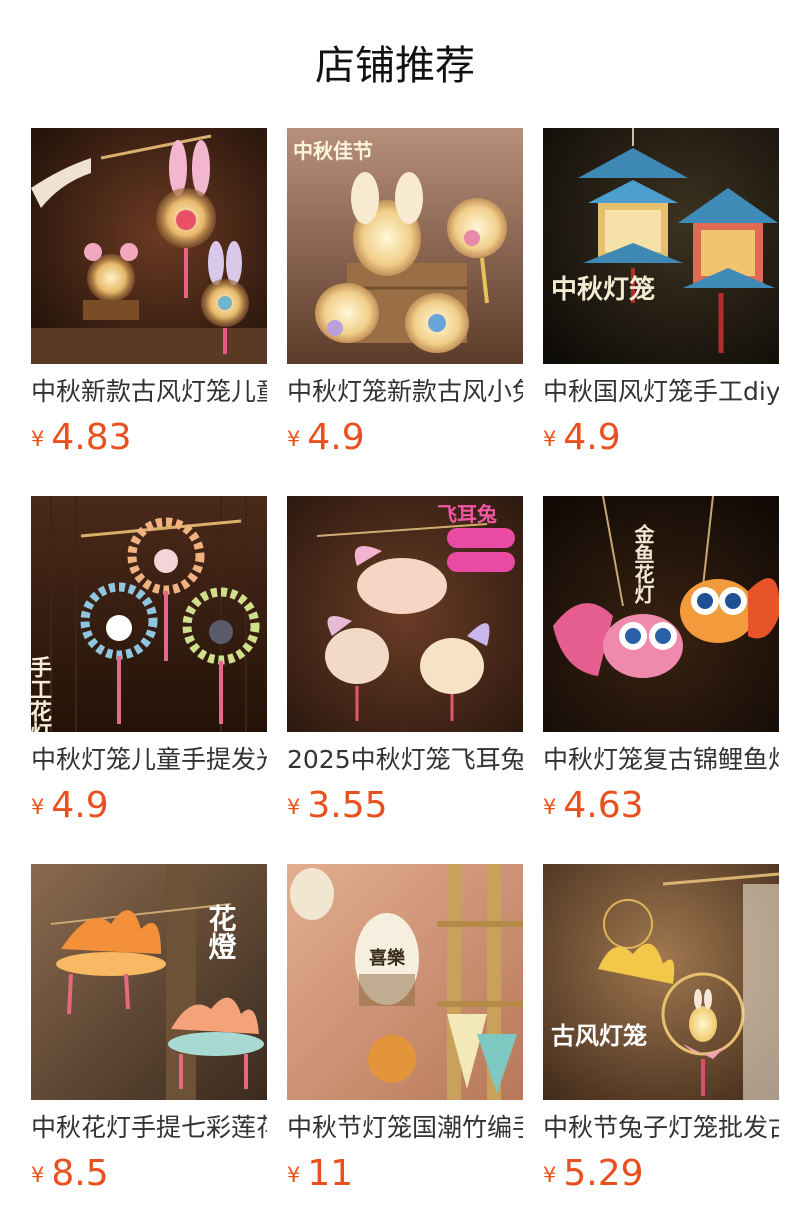 The width and height of the screenshot is (790, 1232). I want to click on product-card: 中秋新款古风灯笼儿童手提发光兔子灯 ¥4.83, so click(149, 293).